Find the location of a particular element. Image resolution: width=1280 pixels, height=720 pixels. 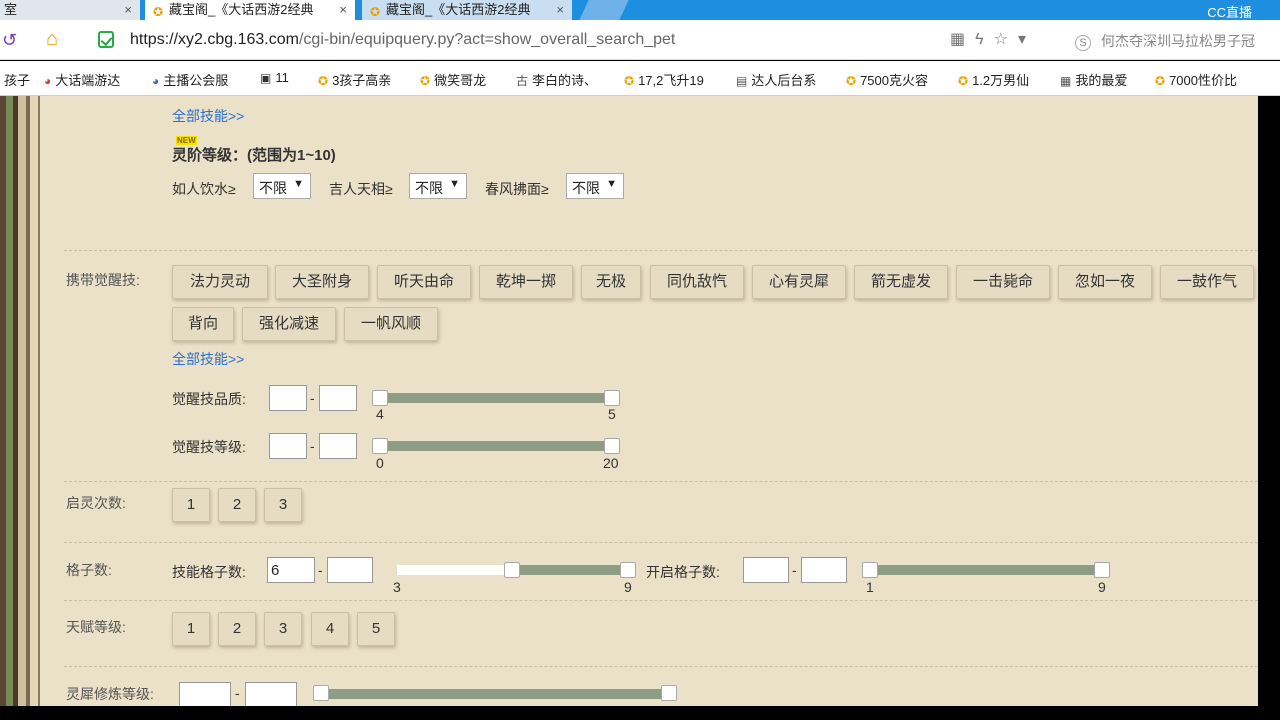

divider is located at coordinates (661, 250).